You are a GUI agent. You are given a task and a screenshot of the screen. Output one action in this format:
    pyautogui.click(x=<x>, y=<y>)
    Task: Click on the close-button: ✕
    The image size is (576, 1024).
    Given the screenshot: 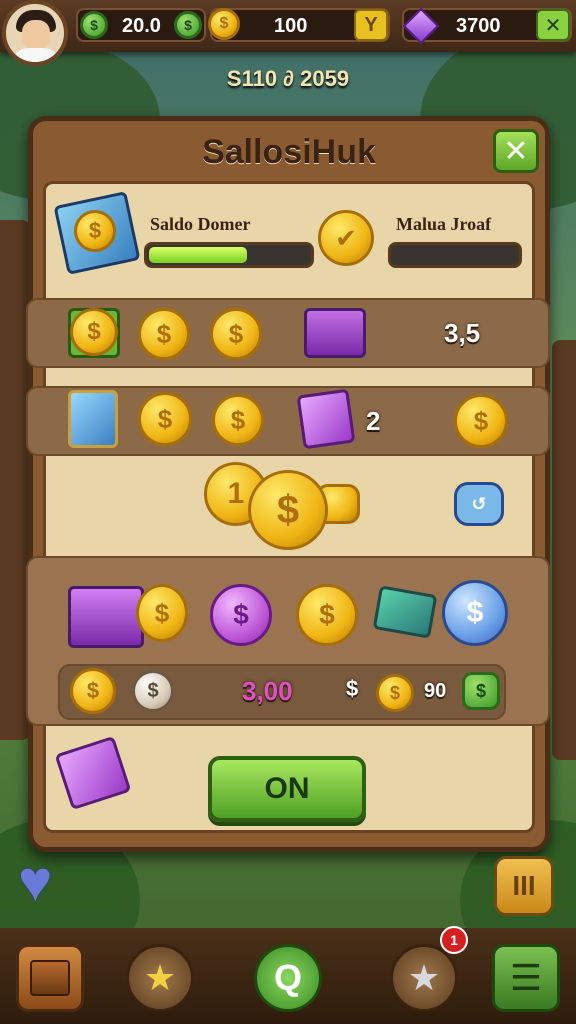 What is the action you would take?
    pyautogui.click(x=516, y=151)
    